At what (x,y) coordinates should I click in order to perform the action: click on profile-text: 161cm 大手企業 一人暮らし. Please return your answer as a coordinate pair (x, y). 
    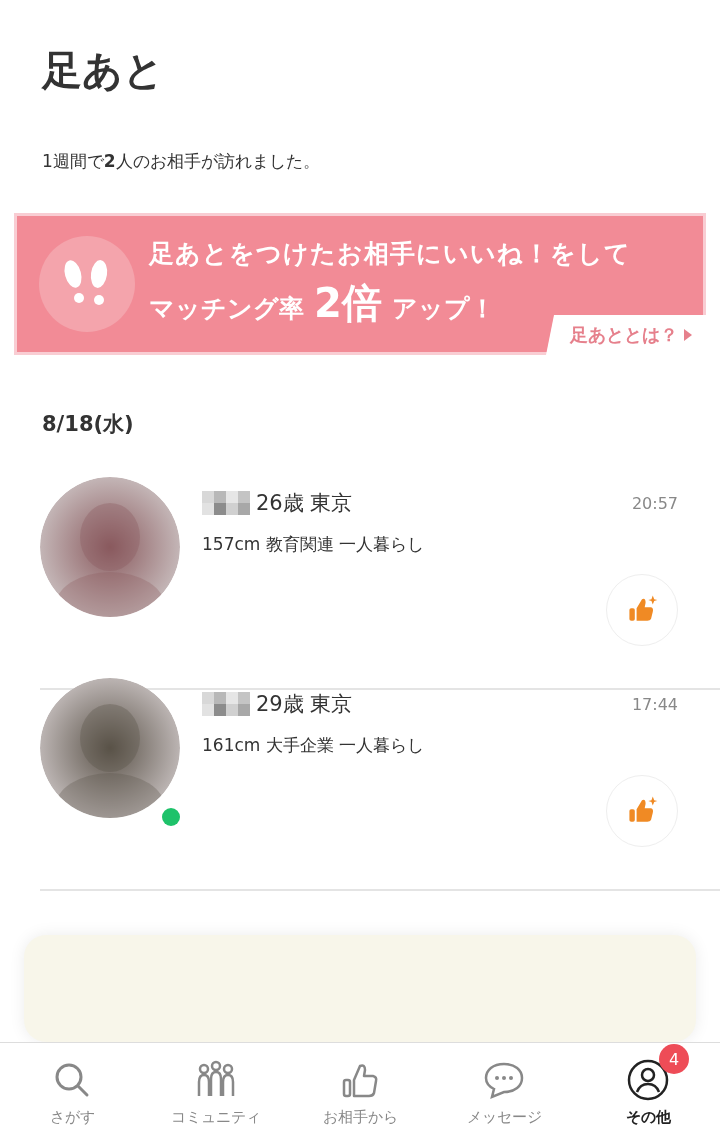
    Looking at the image, I should click on (314, 745).